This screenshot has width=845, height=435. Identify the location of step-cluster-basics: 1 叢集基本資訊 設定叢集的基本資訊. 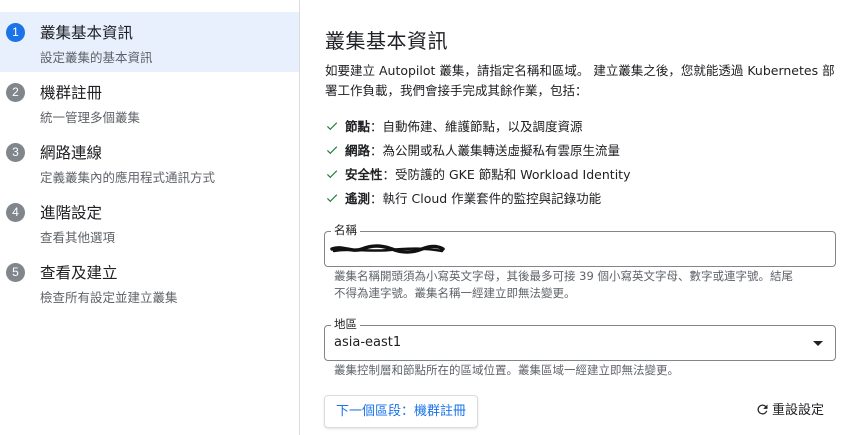
(149, 42).